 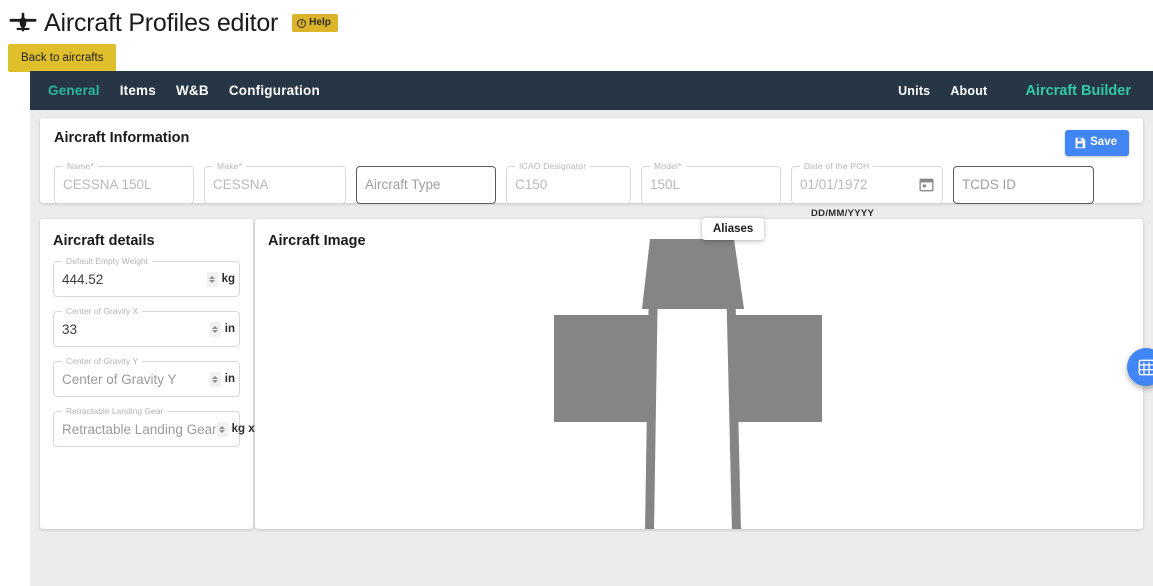 What do you see at coordinates (274, 90) in the screenshot?
I see `nav-item-configuration: Configuration` at bounding box center [274, 90].